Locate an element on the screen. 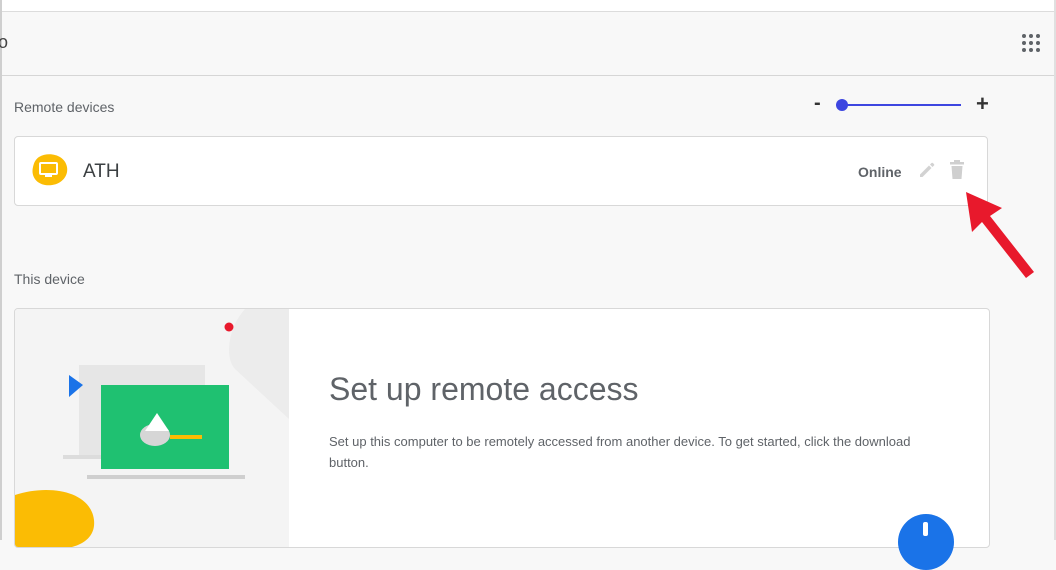  setup-heading: Set up remote access is located at coordinates (484, 389).